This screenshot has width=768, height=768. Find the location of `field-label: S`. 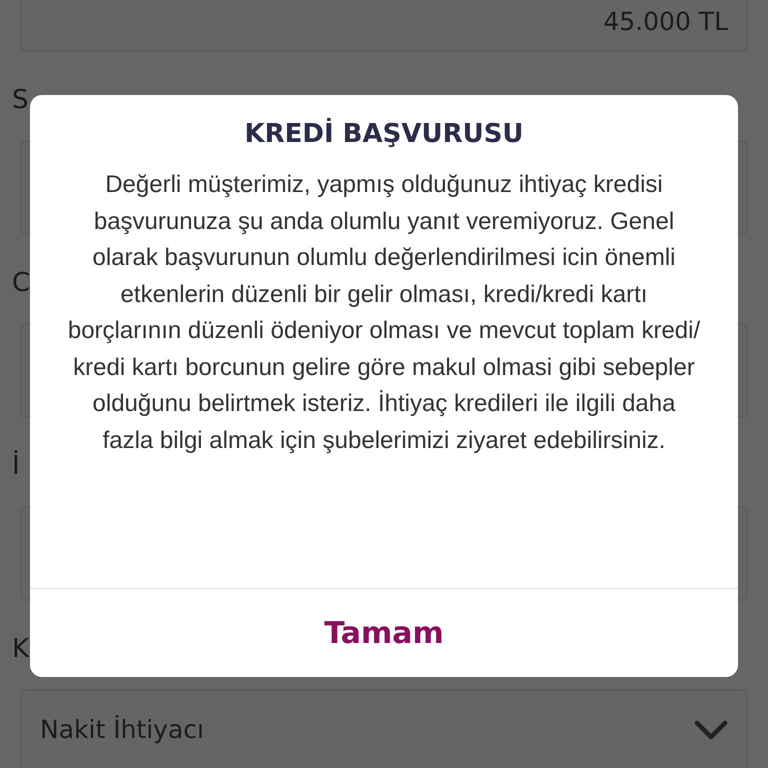

field-label: S is located at coordinates (20, 100).